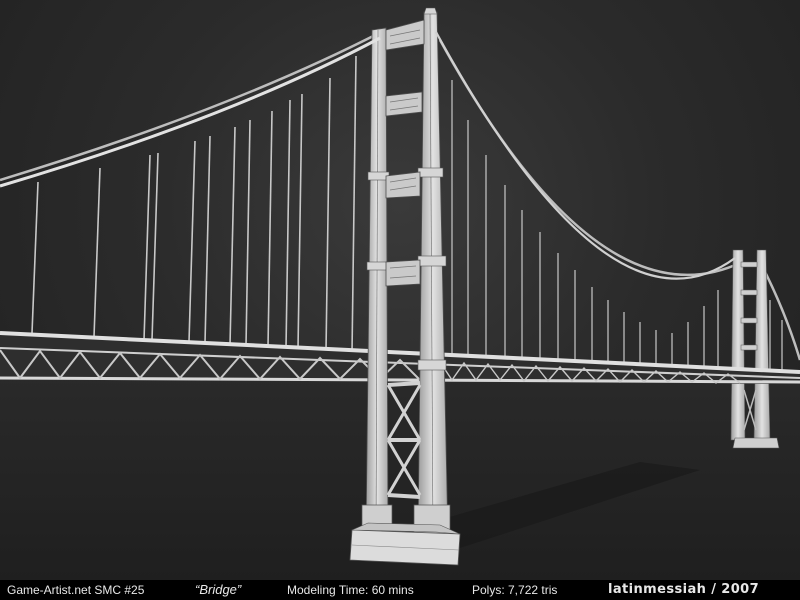 The image size is (800, 600). Describe the element at coordinates (400, 357) in the screenshot. I see `bridge-deck` at that location.